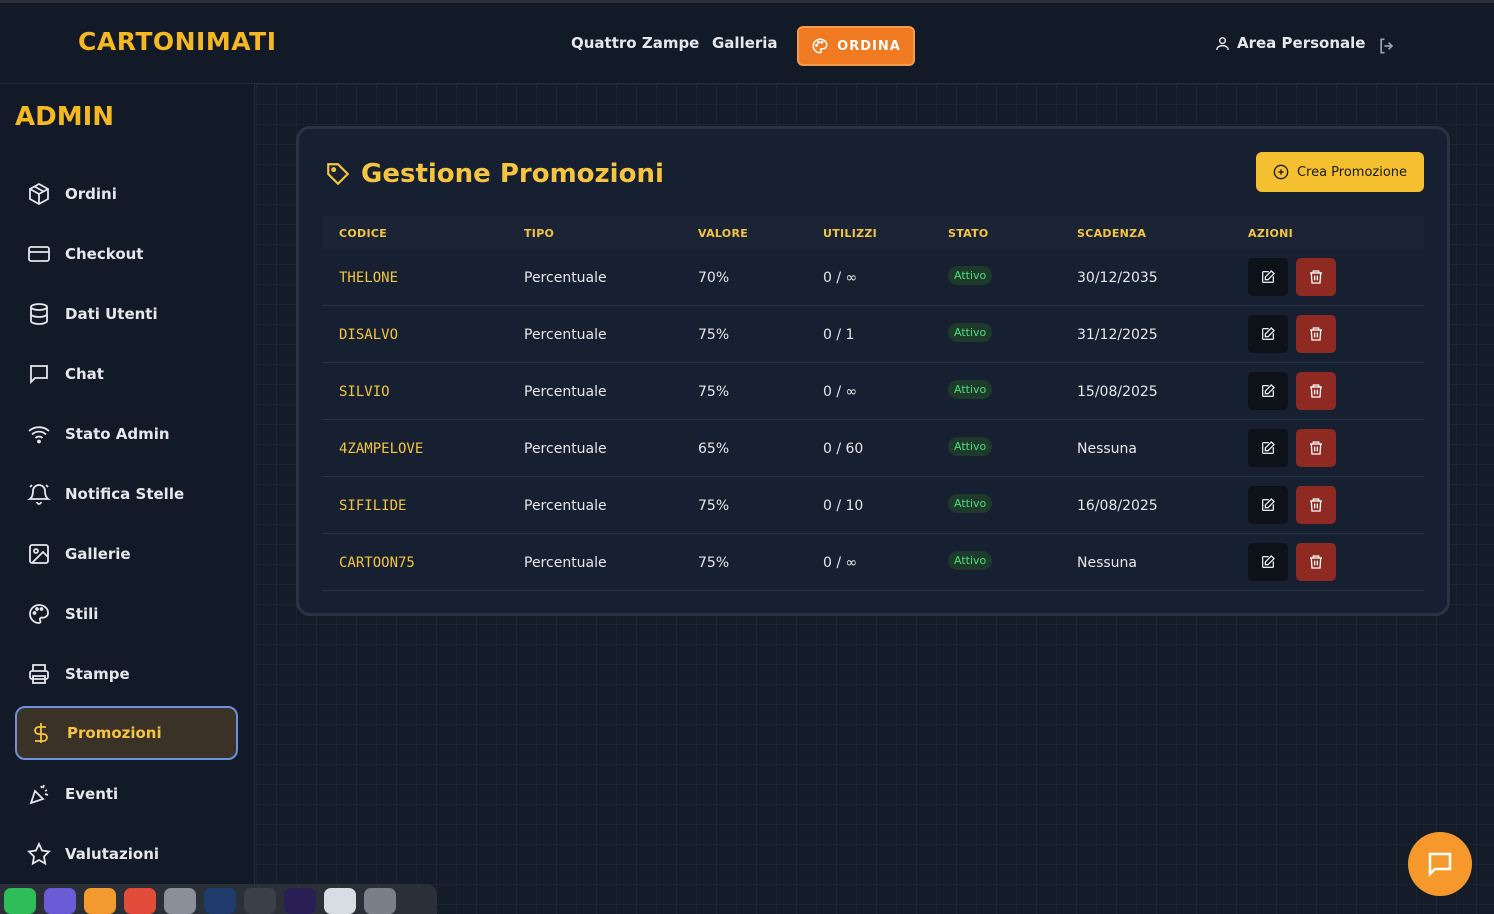 This screenshot has width=1494, height=914. What do you see at coordinates (377, 563) in the screenshot?
I see `promo-code: CARTOON75` at bounding box center [377, 563].